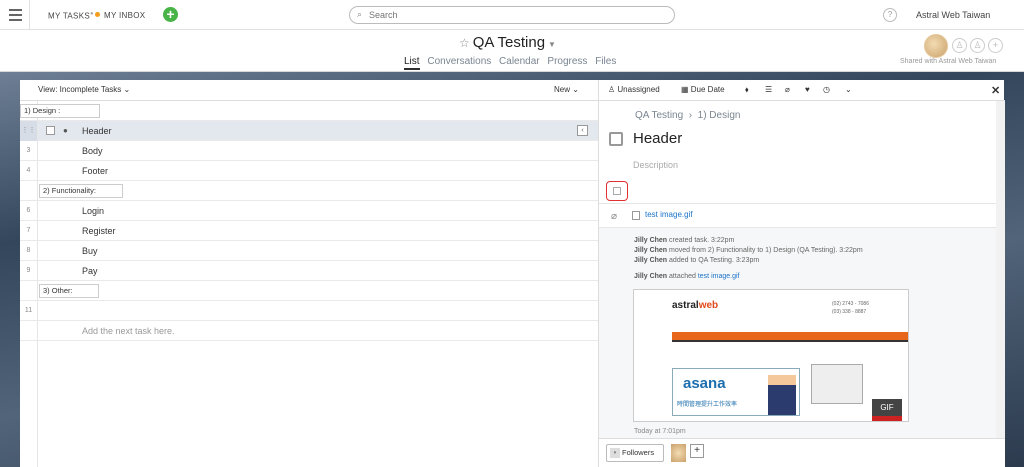  Describe the element at coordinates (655, 165) in the screenshot. I see `description-field: Description` at that location.